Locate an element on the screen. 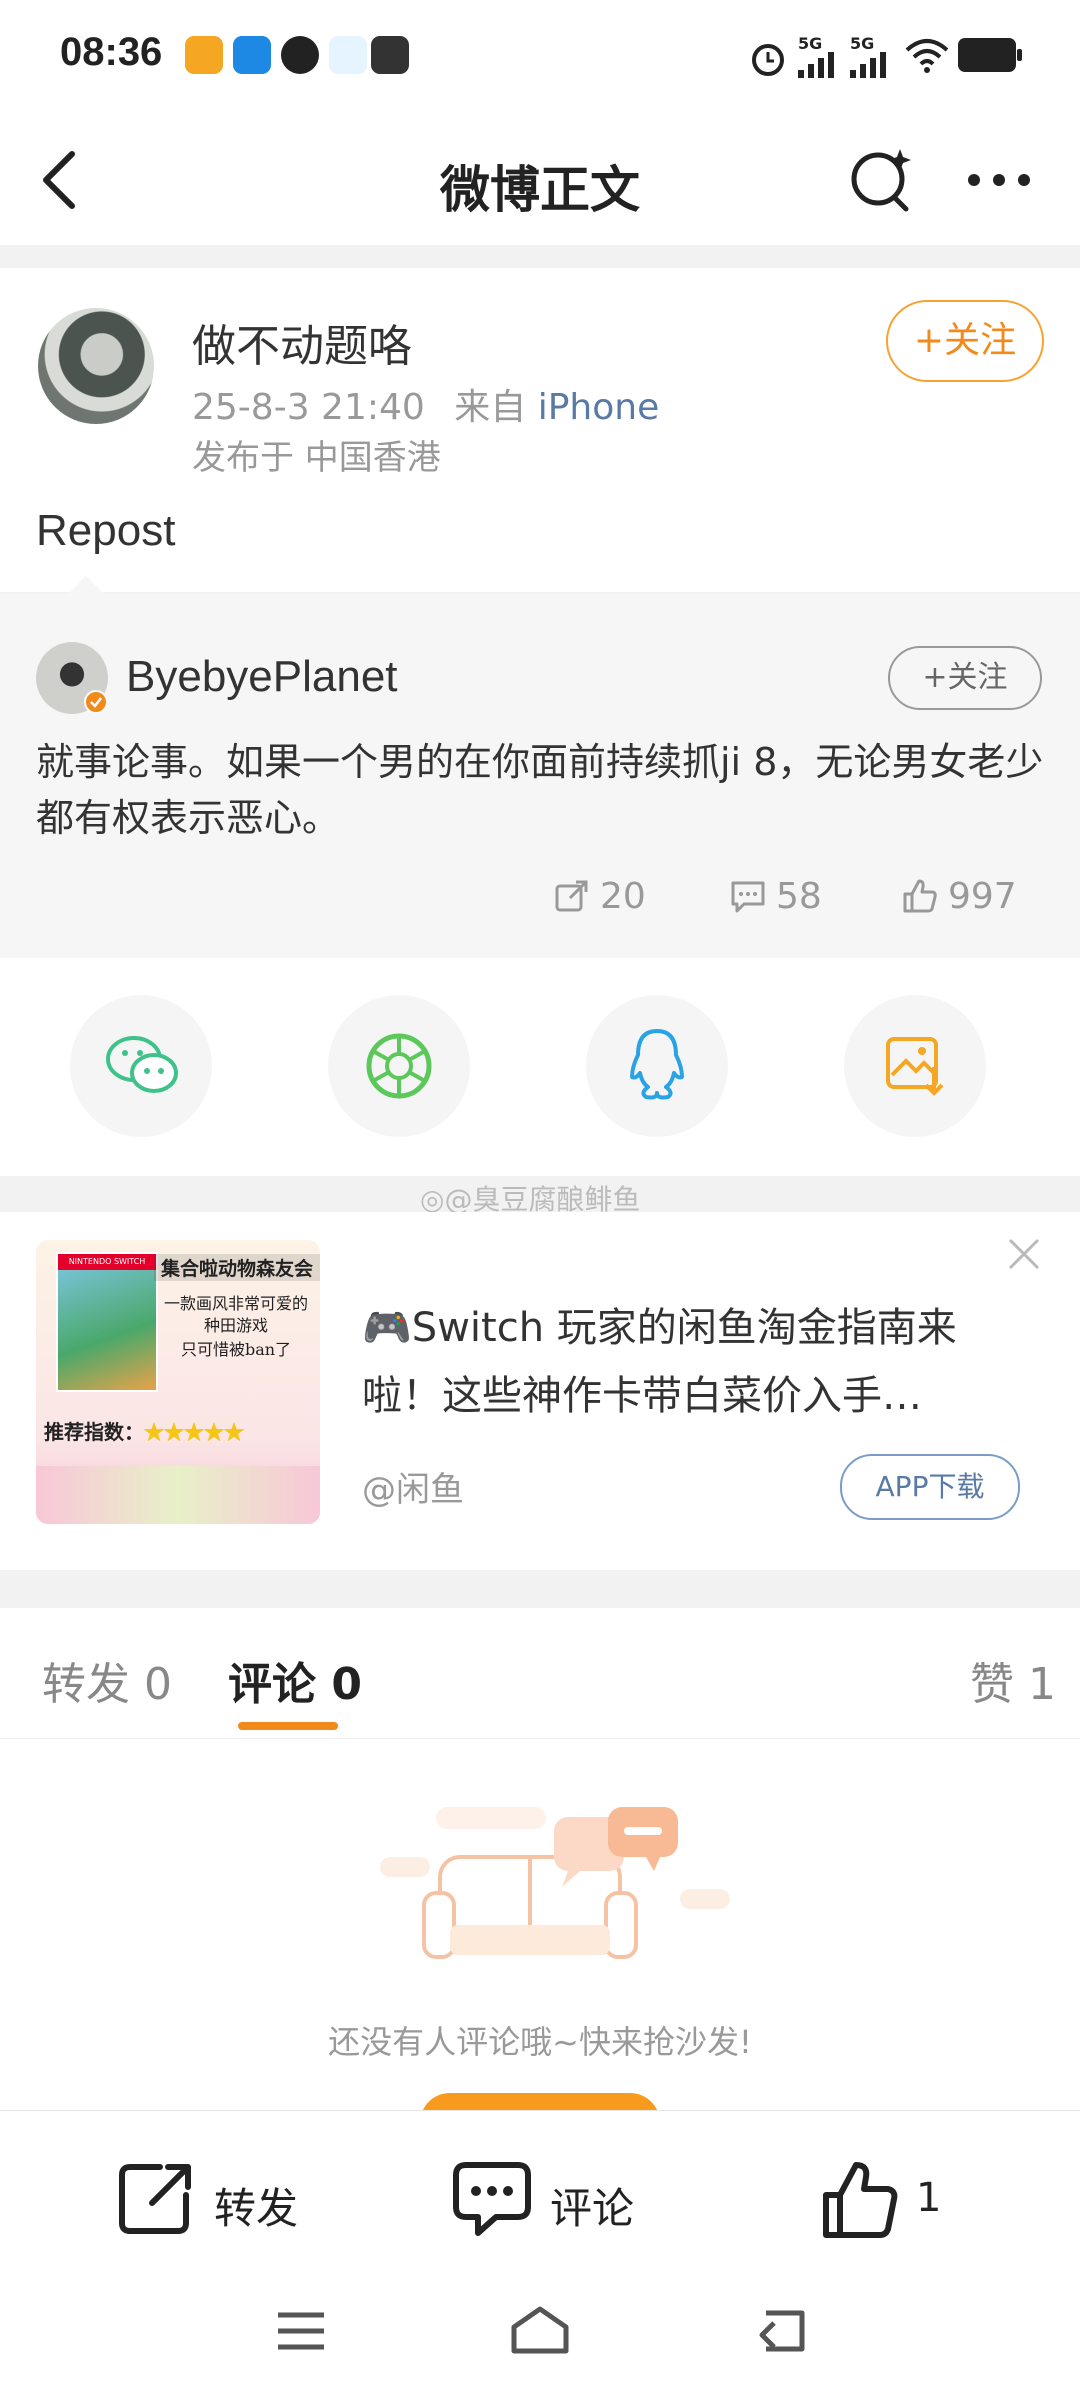  author-name: 做不动题咯 is located at coordinates (302, 342).